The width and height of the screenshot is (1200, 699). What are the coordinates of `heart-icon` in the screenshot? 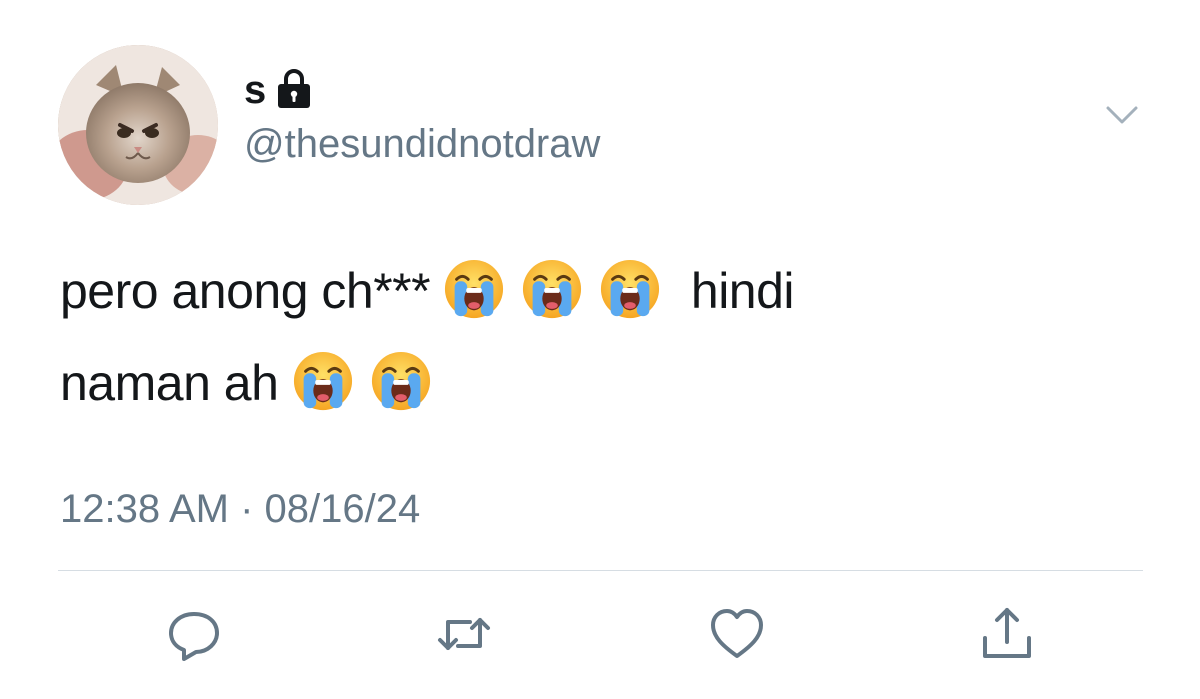 It's located at (737, 634).